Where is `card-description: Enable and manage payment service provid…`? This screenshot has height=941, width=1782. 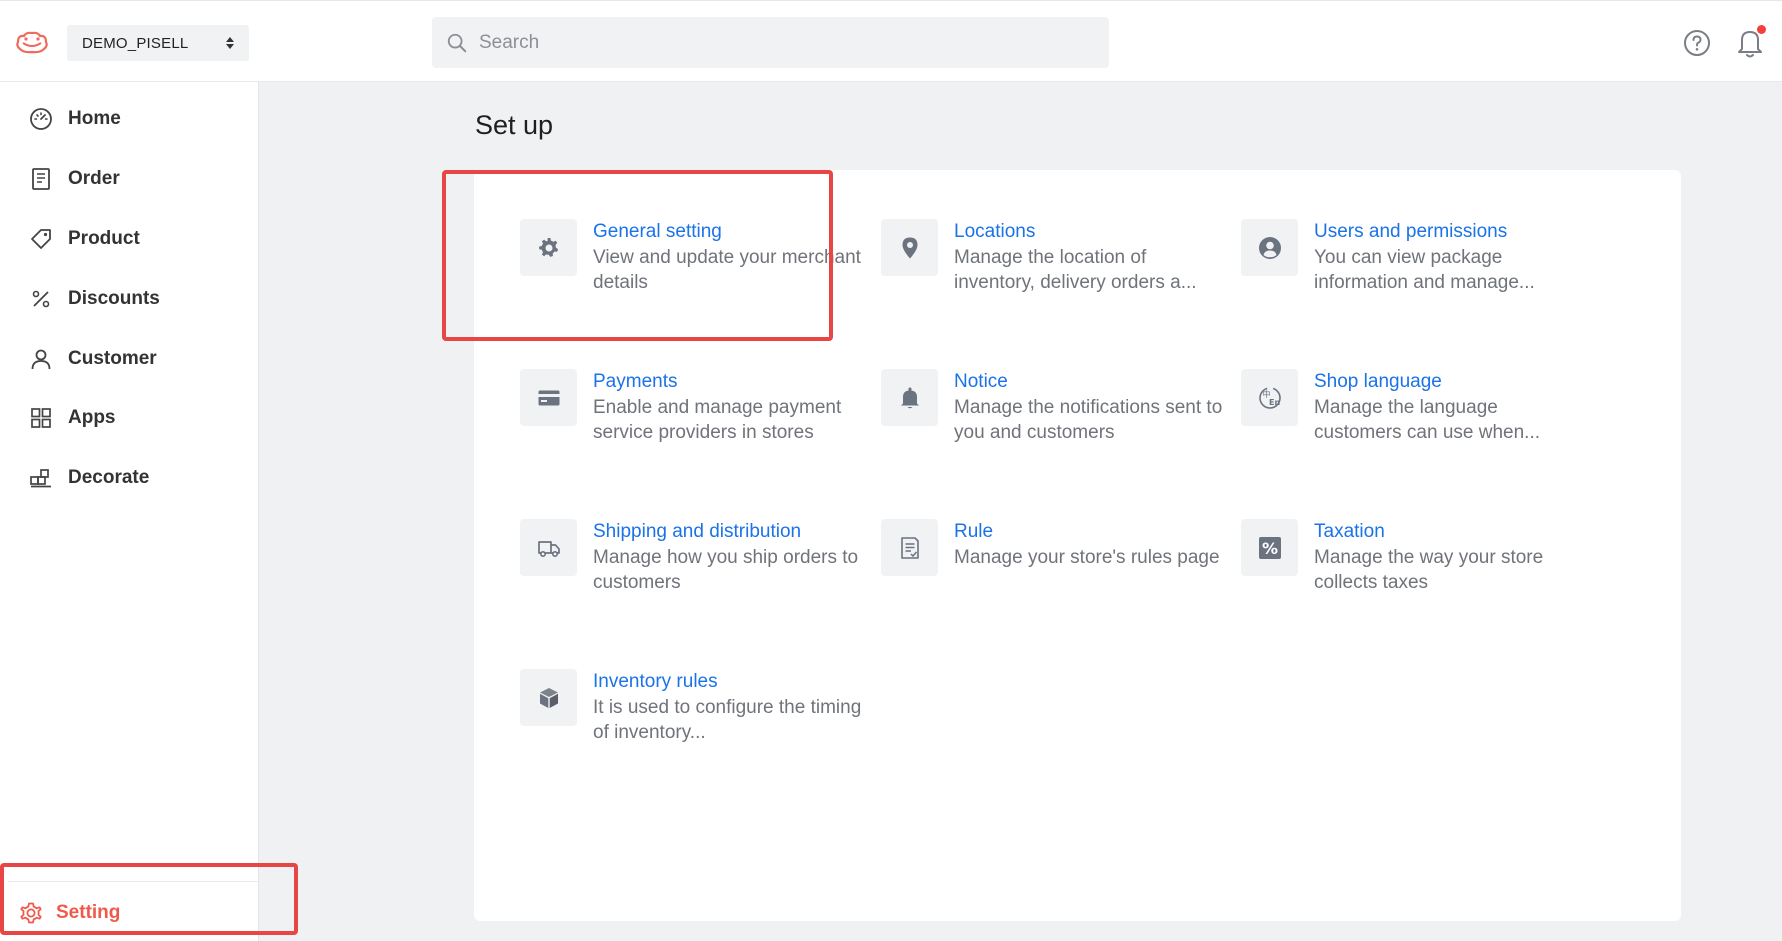
card-description: Enable and manage payment service provid… is located at coordinates (717, 420).